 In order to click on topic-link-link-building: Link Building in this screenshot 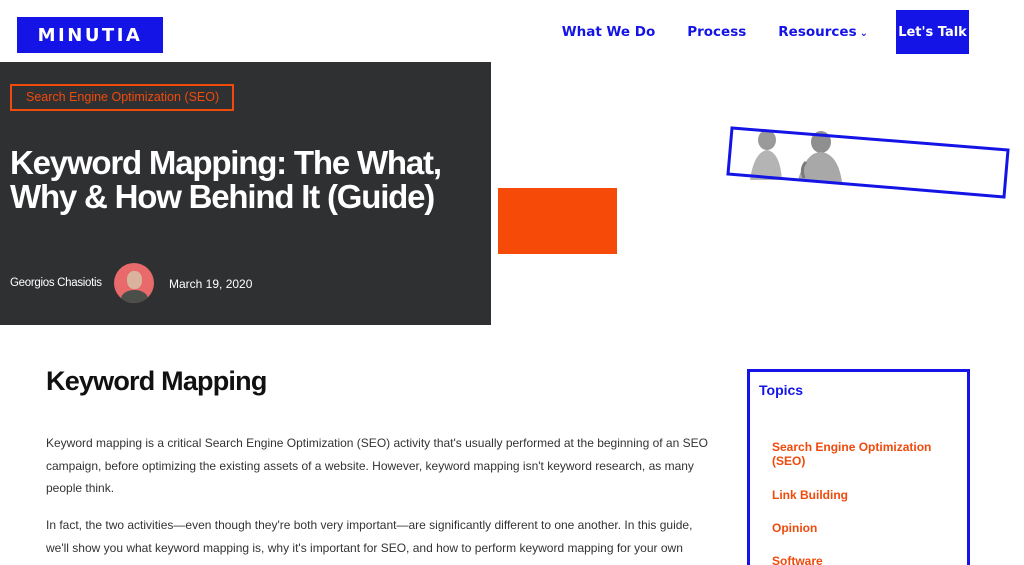, I will do `click(862, 495)`.